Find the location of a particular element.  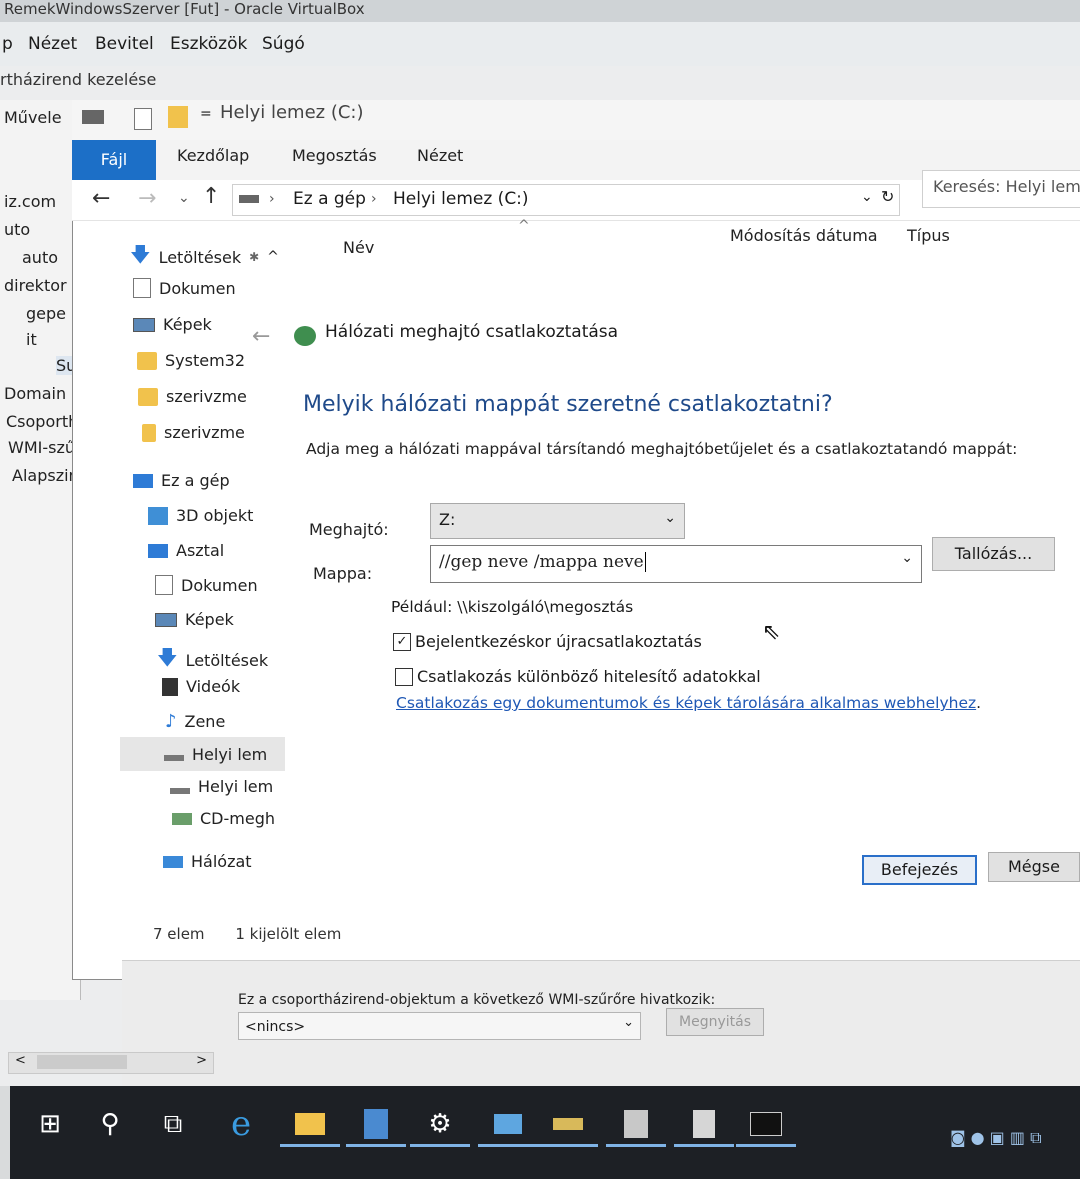

nav-local-disk: Helyi lem is located at coordinates (221, 786).